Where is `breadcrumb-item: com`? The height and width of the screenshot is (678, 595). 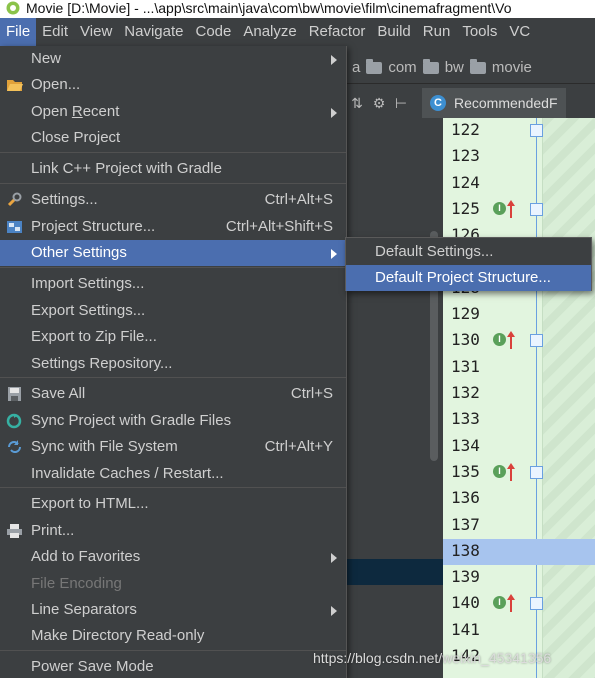 breadcrumb-item: com is located at coordinates (391, 67).